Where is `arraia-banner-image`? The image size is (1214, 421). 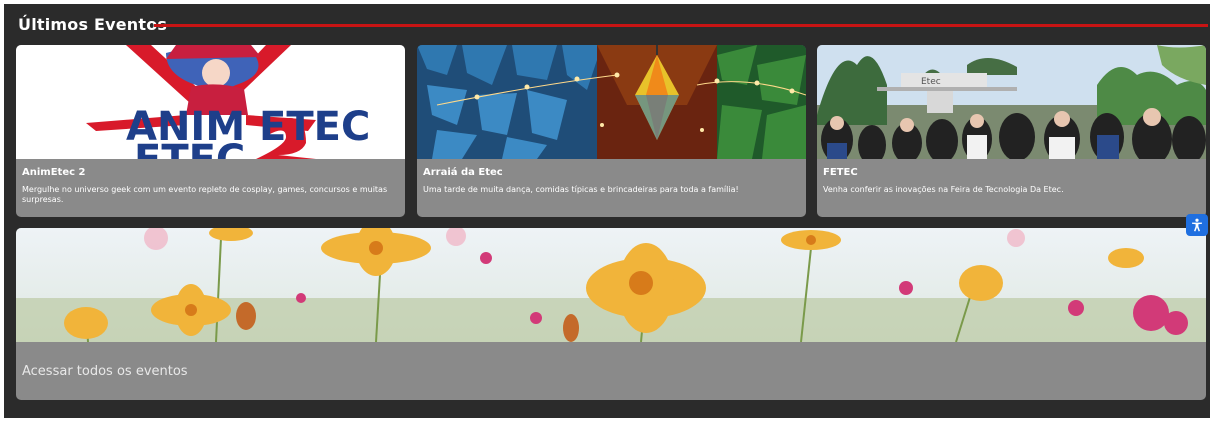
arraia-banner-image is located at coordinates (611, 102).